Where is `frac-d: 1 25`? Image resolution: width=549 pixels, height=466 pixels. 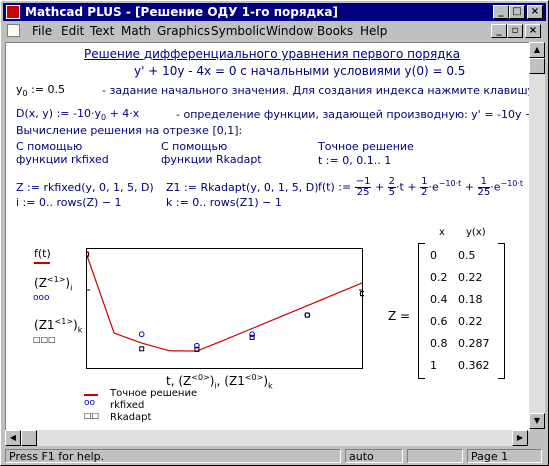 frac-d: 1 25 is located at coordinates (484, 187).